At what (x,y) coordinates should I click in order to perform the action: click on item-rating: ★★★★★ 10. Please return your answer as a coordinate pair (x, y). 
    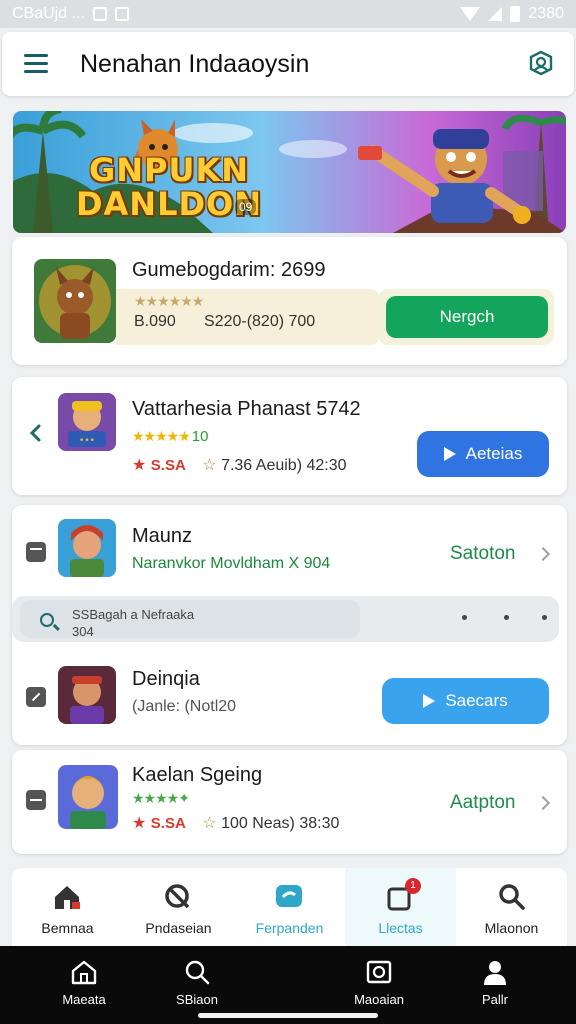
    Looking at the image, I should click on (170, 436).